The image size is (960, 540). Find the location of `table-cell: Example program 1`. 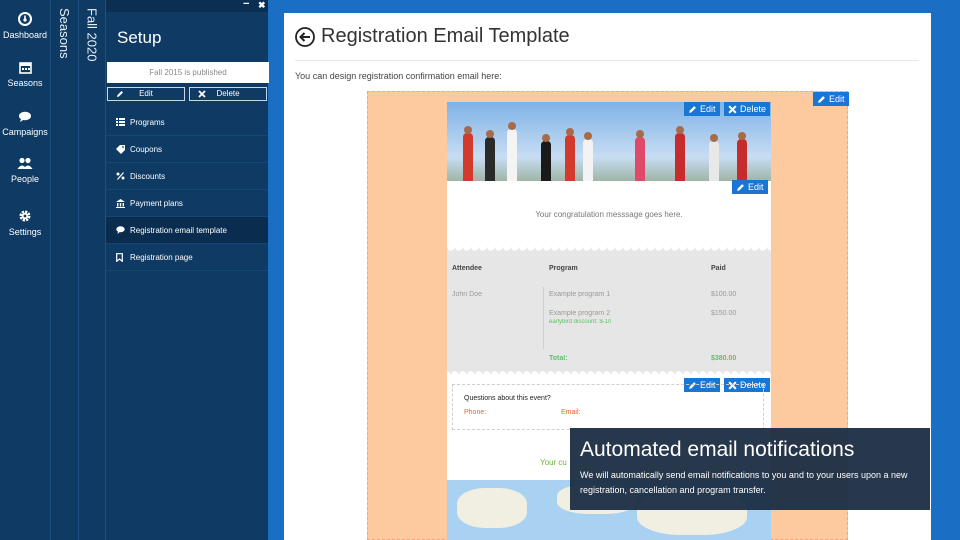

table-cell: Example program 1 is located at coordinates (580, 294).